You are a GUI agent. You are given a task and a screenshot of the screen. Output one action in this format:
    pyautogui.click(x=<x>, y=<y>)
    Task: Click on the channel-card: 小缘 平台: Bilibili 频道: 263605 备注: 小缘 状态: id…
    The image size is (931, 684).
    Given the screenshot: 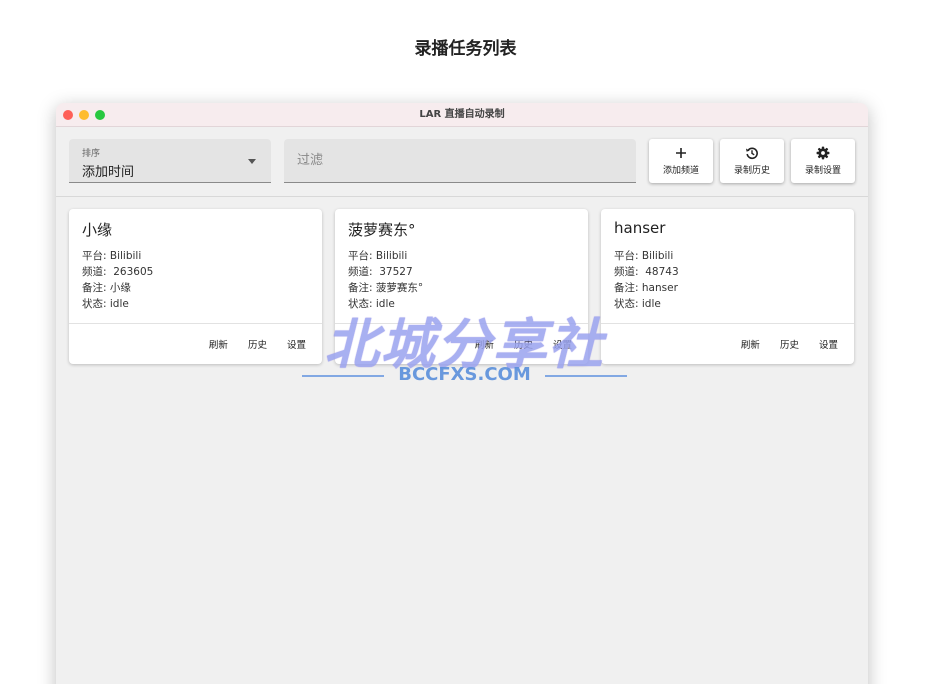 What is the action you would take?
    pyautogui.click(x=195, y=286)
    